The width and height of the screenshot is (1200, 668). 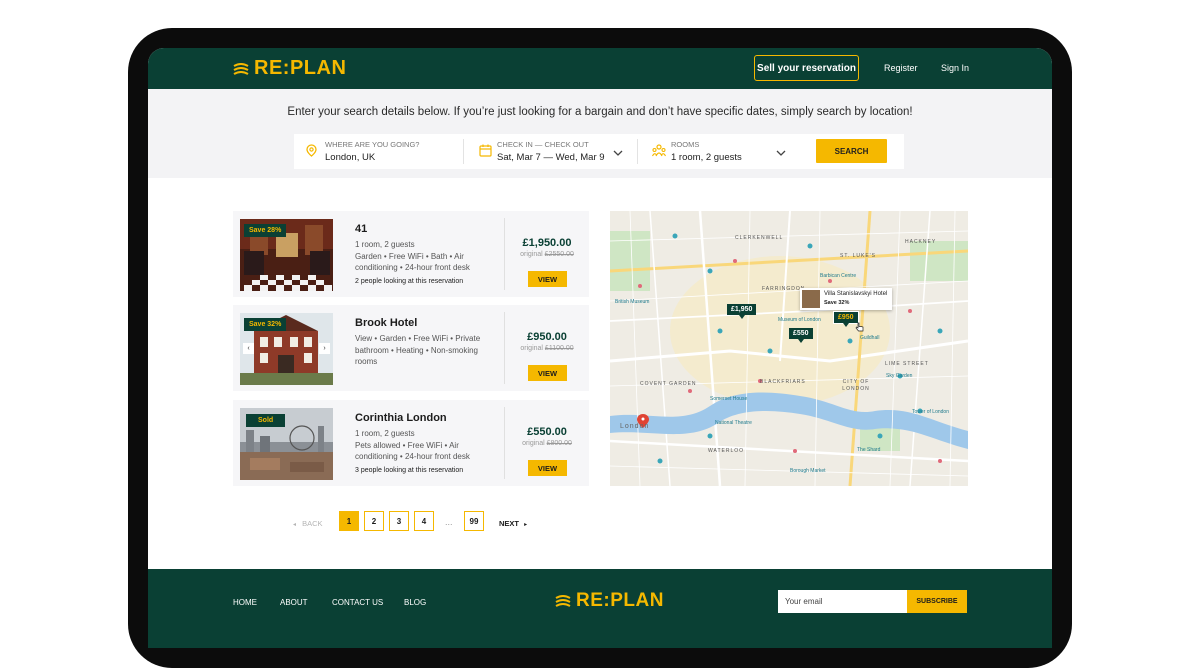 I want to click on replan-logo: RE:PLAN, so click(x=289, y=68).